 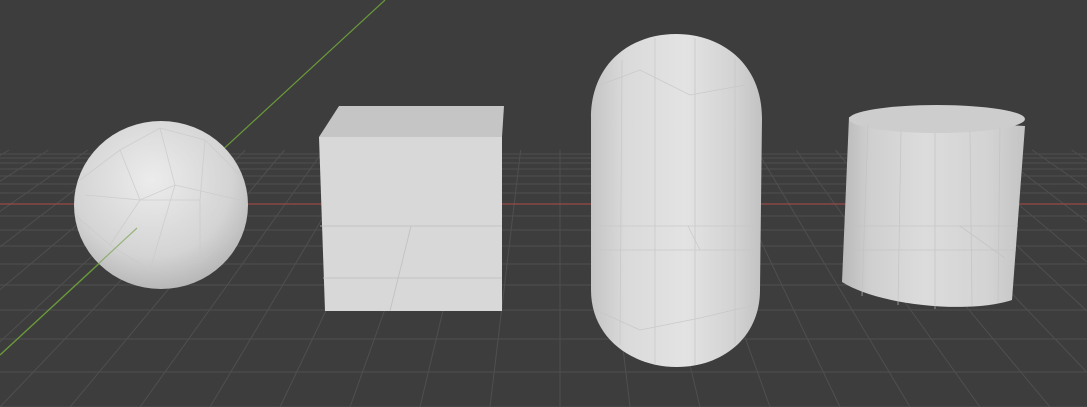 What do you see at coordinates (411, 209) in the screenshot?
I see `cube-object` at bounding box center [411, 209].